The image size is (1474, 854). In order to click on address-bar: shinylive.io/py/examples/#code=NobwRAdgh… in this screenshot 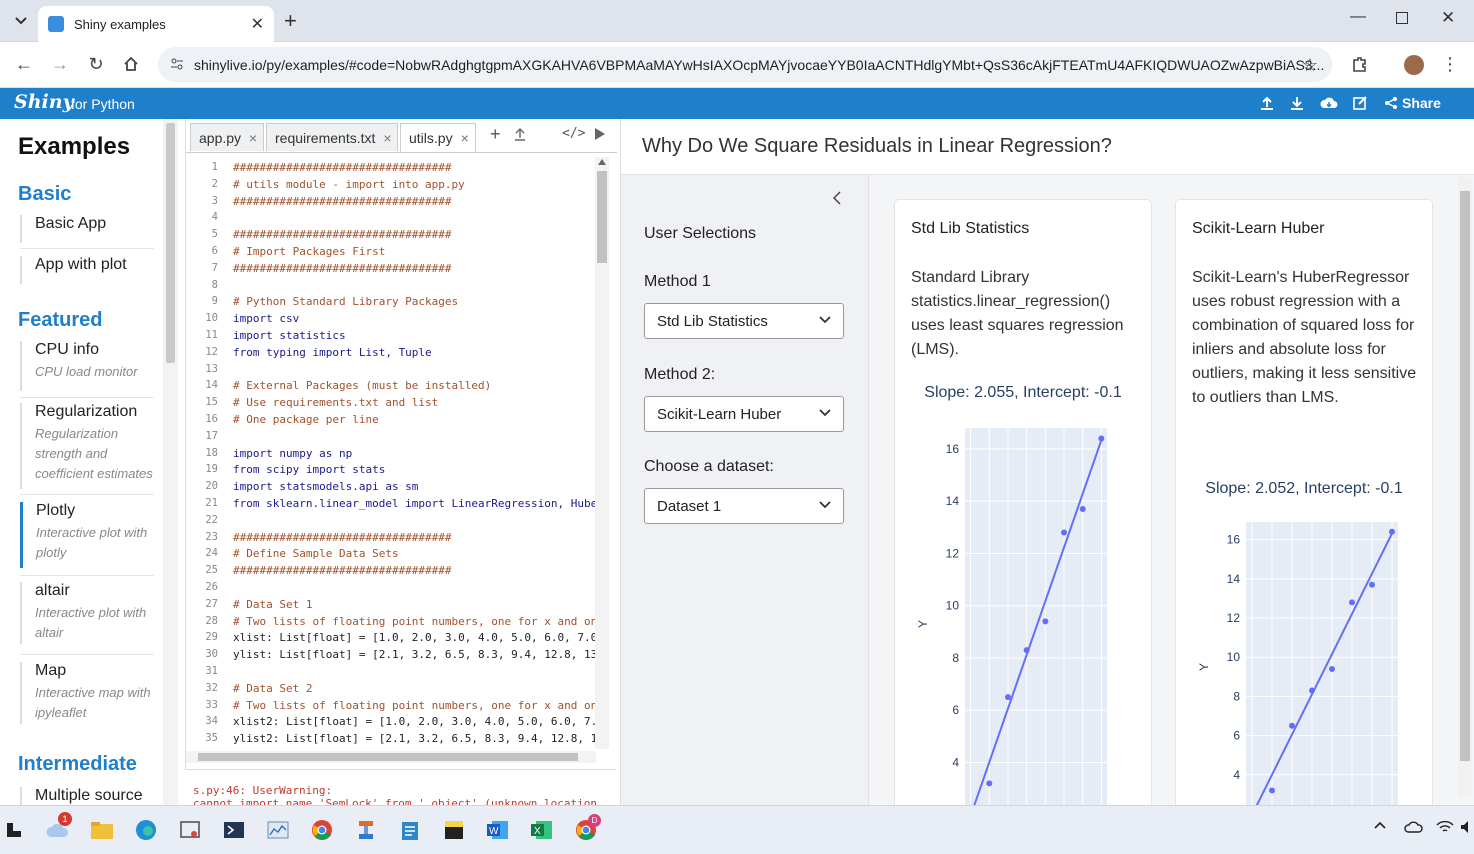, I will do `click(745, 64)`.